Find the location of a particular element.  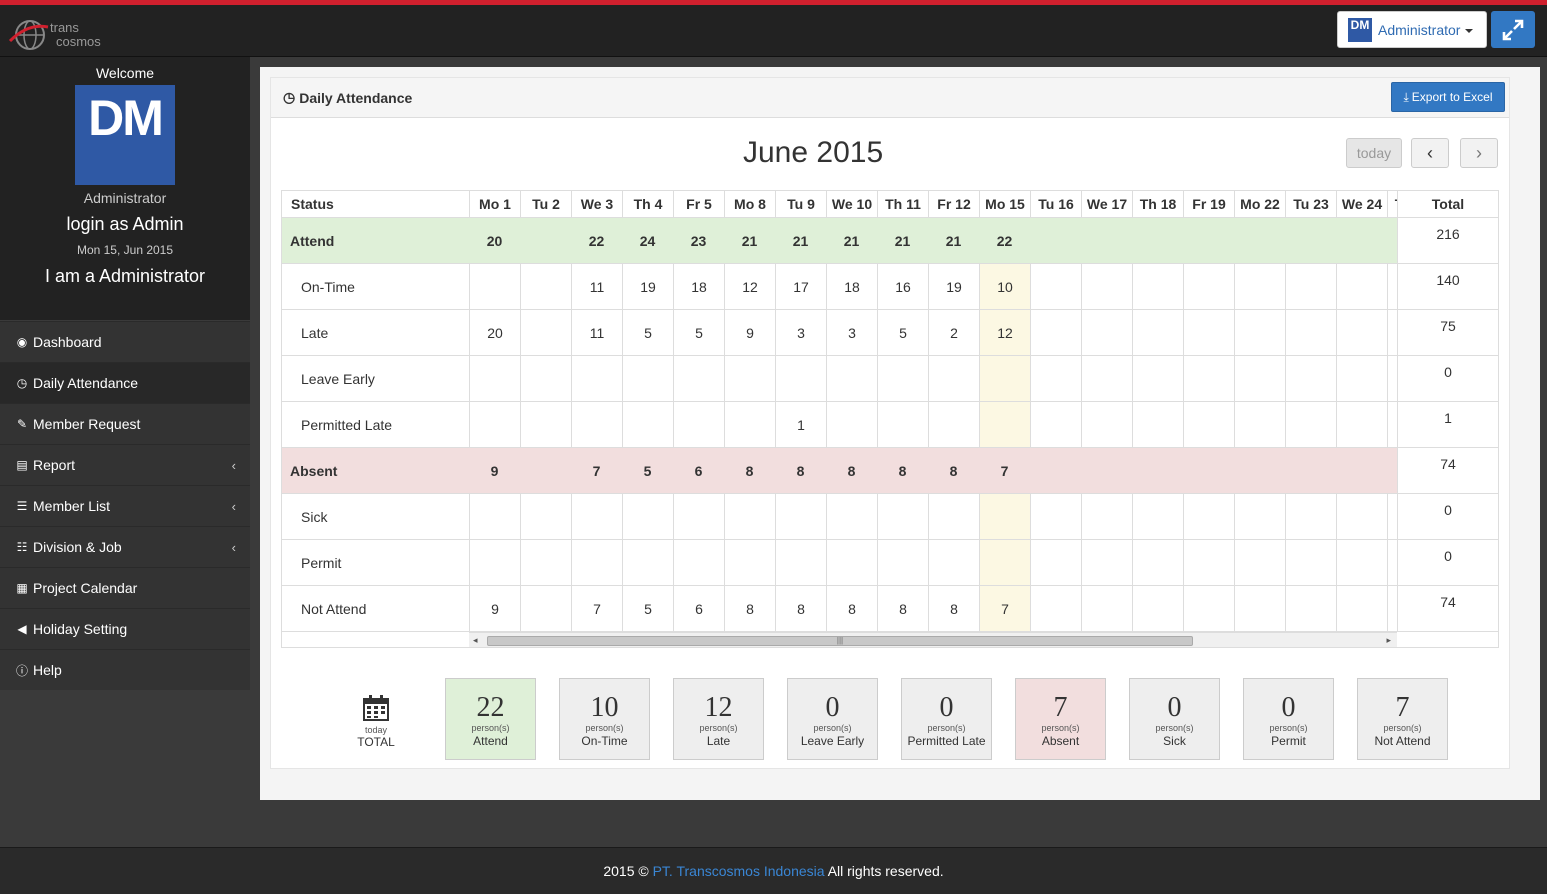

company-logo: trans cosmos is located at coordinates (63, 35).